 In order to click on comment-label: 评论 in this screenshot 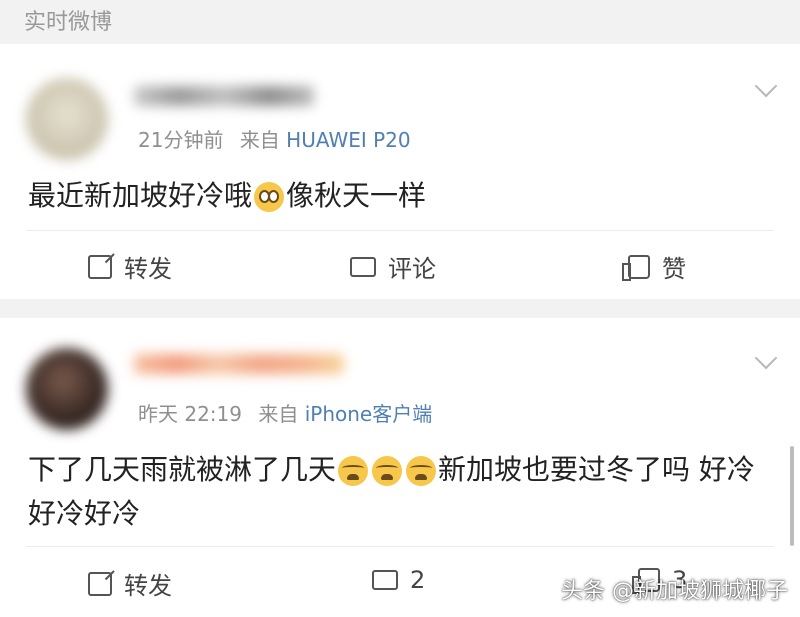, I will do `click(412, 269)`.